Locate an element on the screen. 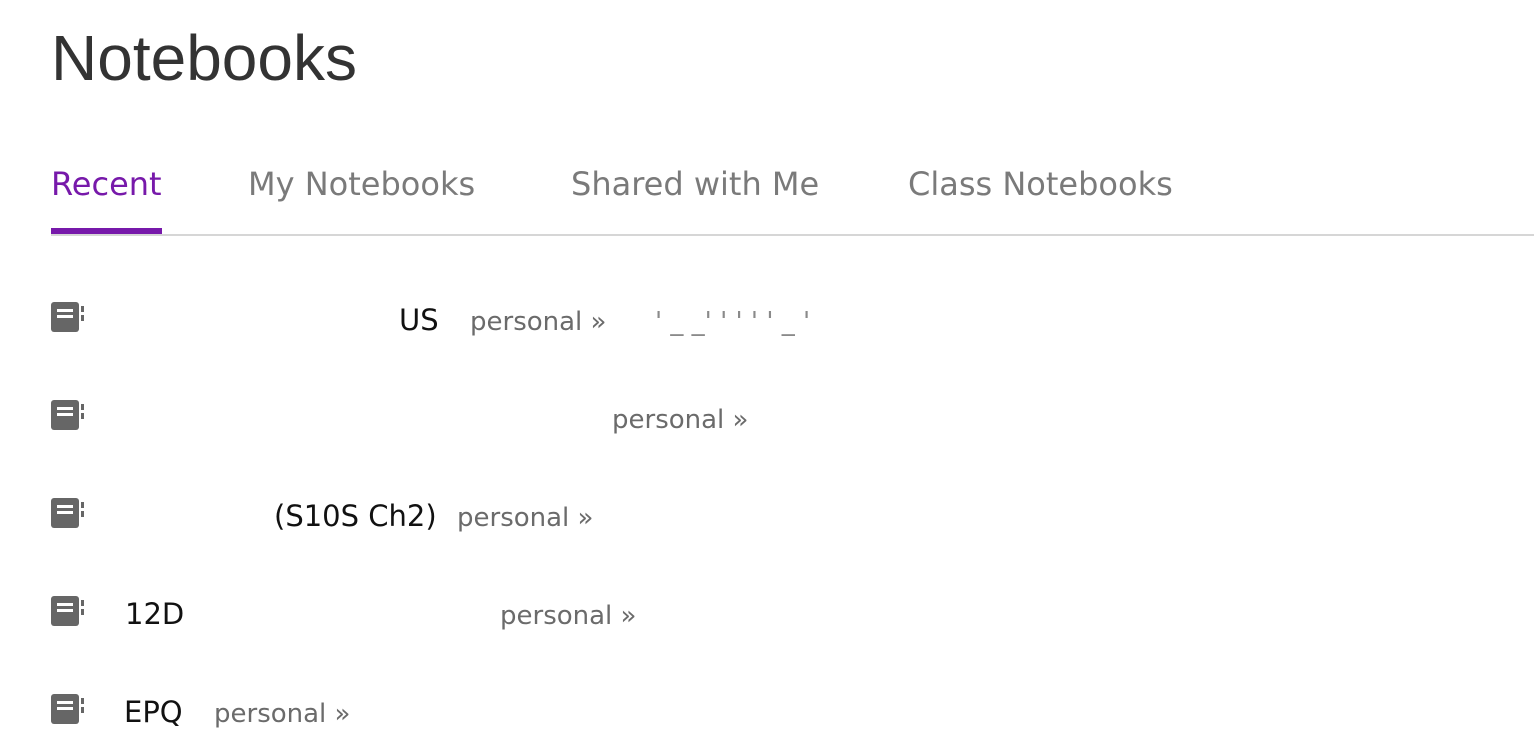 This screenshot has width=1534, height=756. tab-recent-label: Recent is located at coordinates (106, 184).